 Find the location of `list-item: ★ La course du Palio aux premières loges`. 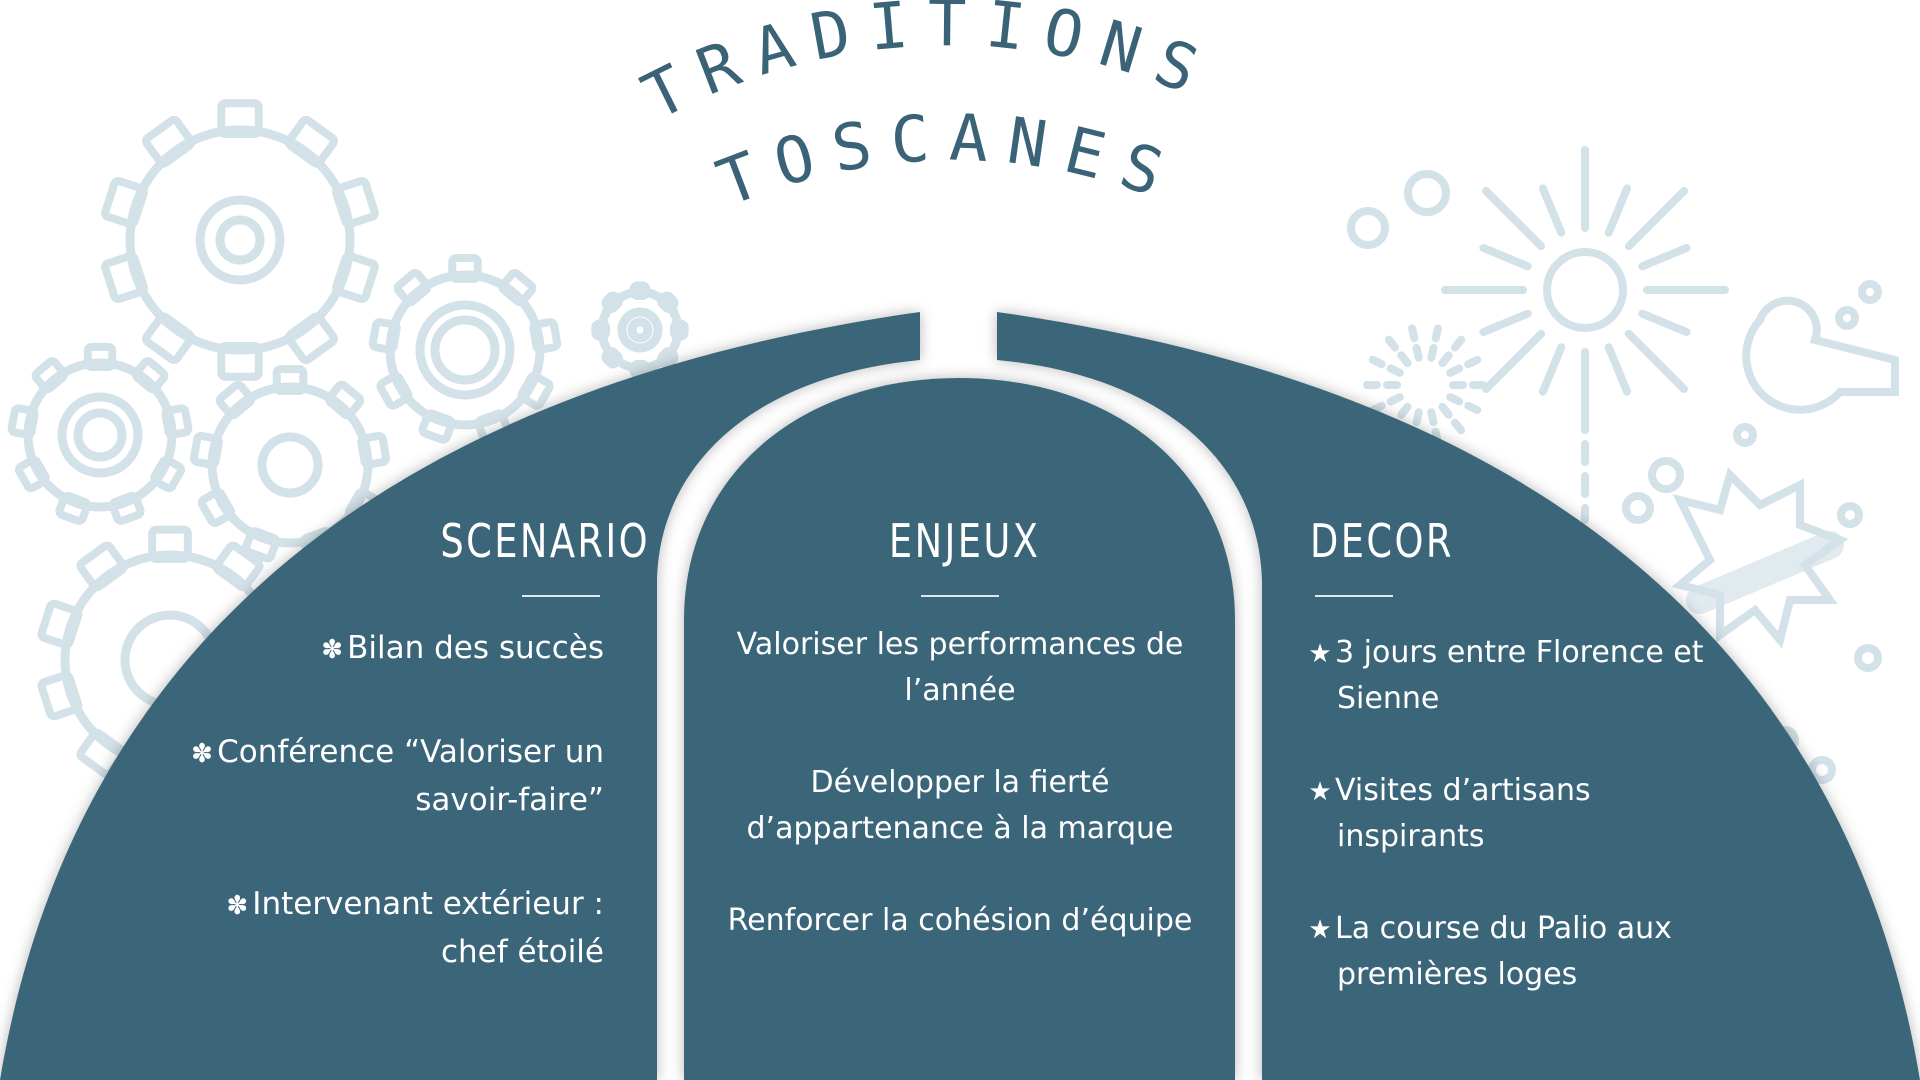

list-item: ★ La course du Palio aux premières loges is located at coordinates (1520, 952).